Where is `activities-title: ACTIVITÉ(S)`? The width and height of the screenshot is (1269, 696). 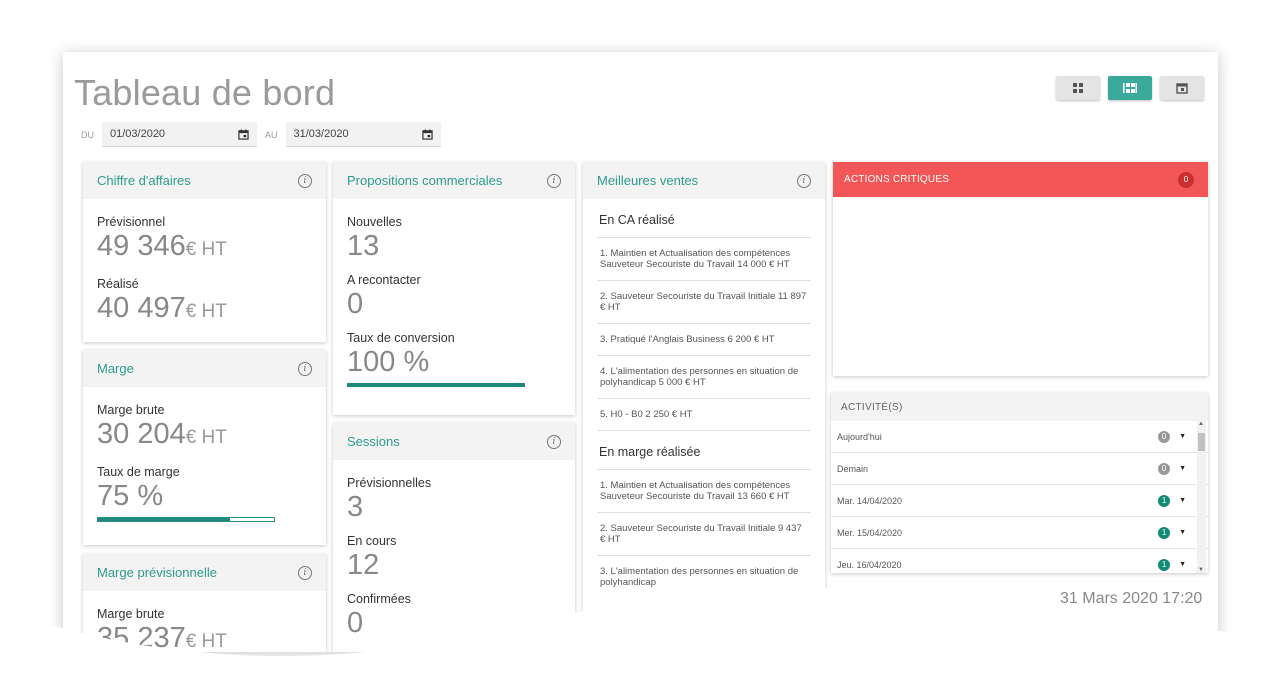
activities-title: ACTIVITÉ(S) is located at coordinates (1019, 407).